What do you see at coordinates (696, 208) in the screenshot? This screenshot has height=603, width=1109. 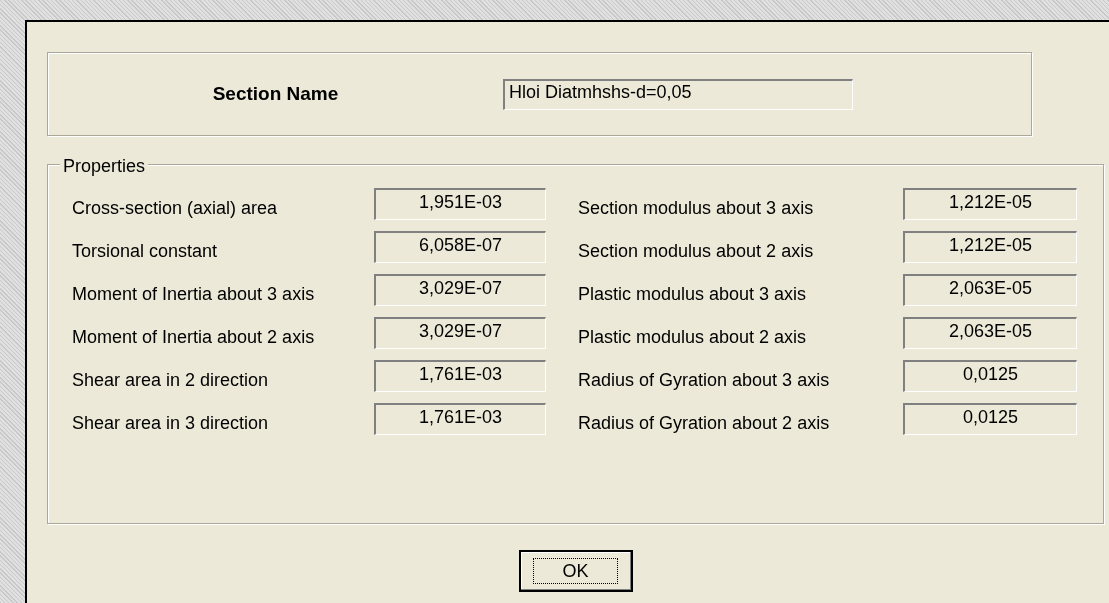 I see `property-label: Section modulus about 3 axis` at bounding box center [696, 208].